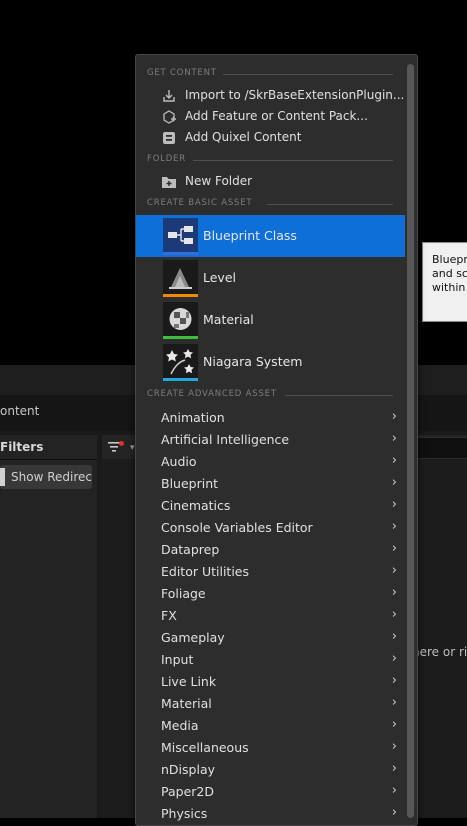  Describe the element at coordinates (279, 138) in the screenshot. I see `menu-item-add-quixel: Add Quixel Content` at that location.